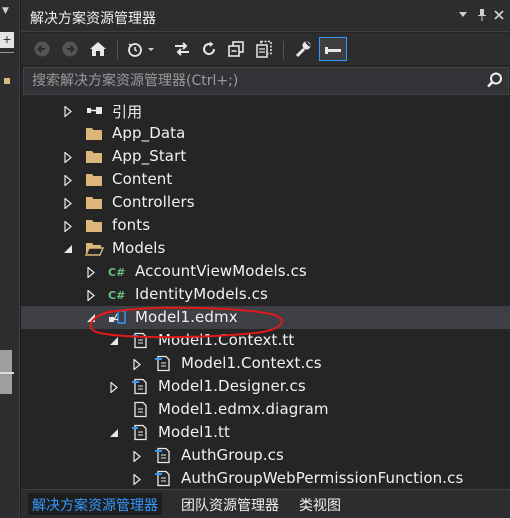  What do you see at coordinates (265, 202) in the screenshot?
I see `tree-item: Controllers` at bounding box center [265, 202].